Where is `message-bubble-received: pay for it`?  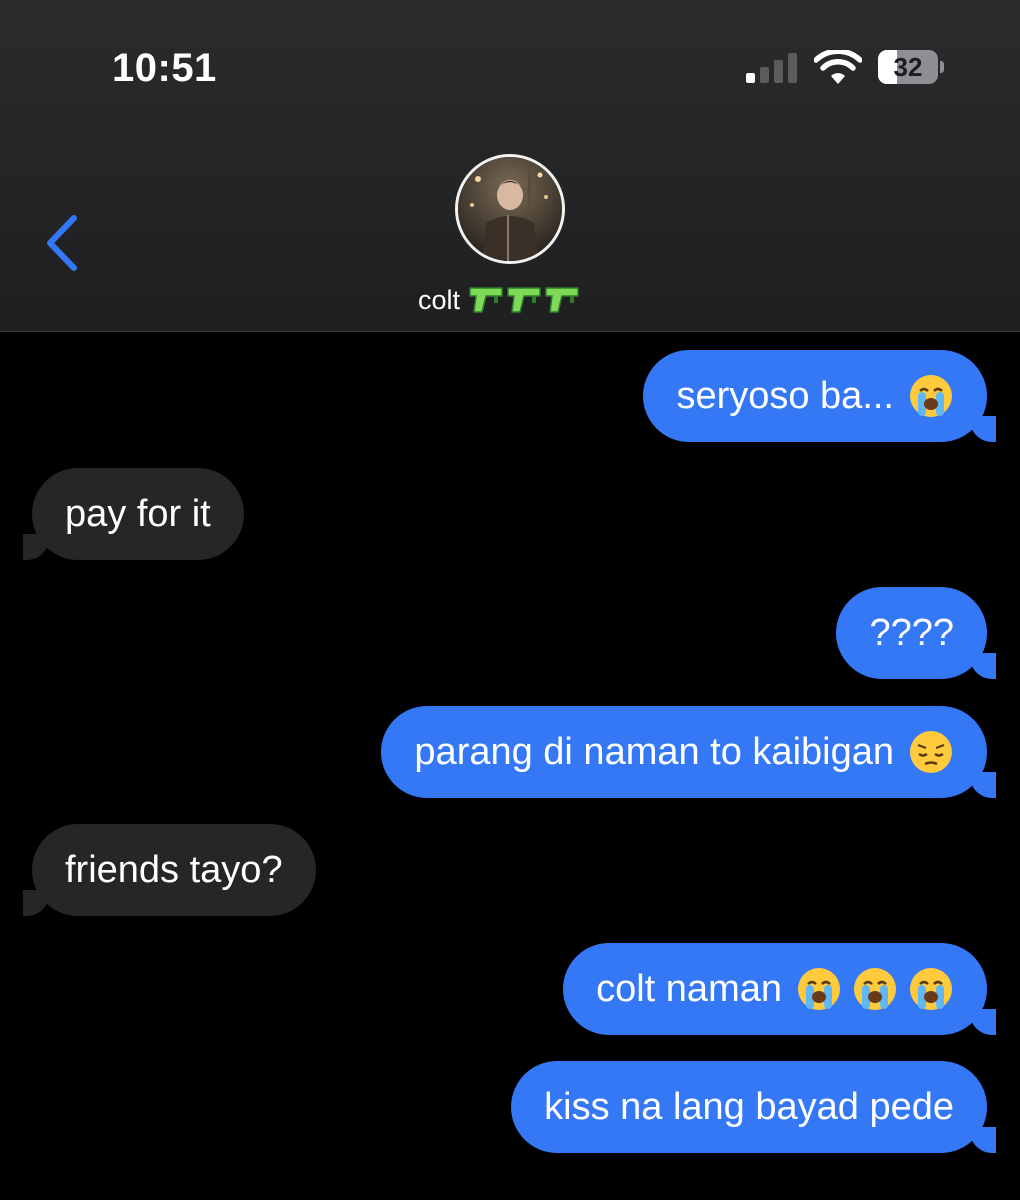
message-bubble-received: pay for it is located at coordinates (133, 514).